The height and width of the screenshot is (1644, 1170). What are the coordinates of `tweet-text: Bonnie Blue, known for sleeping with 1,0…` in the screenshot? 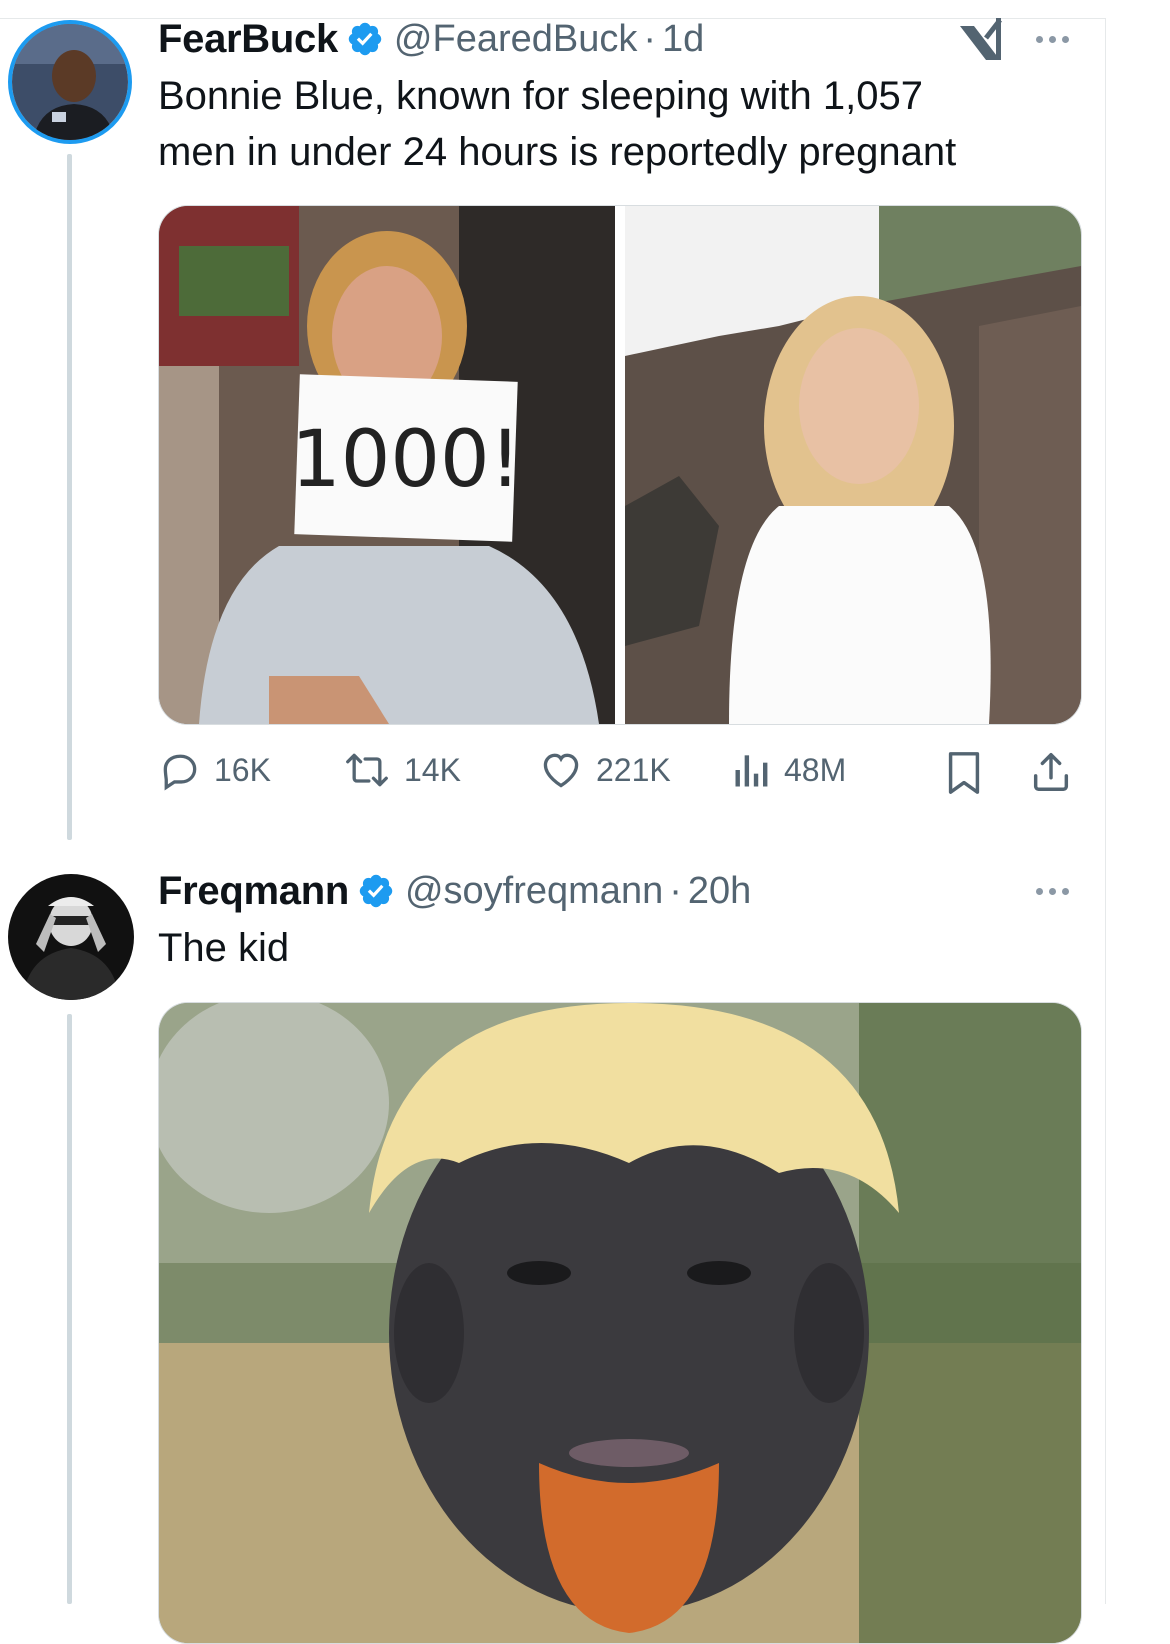 It's located at (557, 124).